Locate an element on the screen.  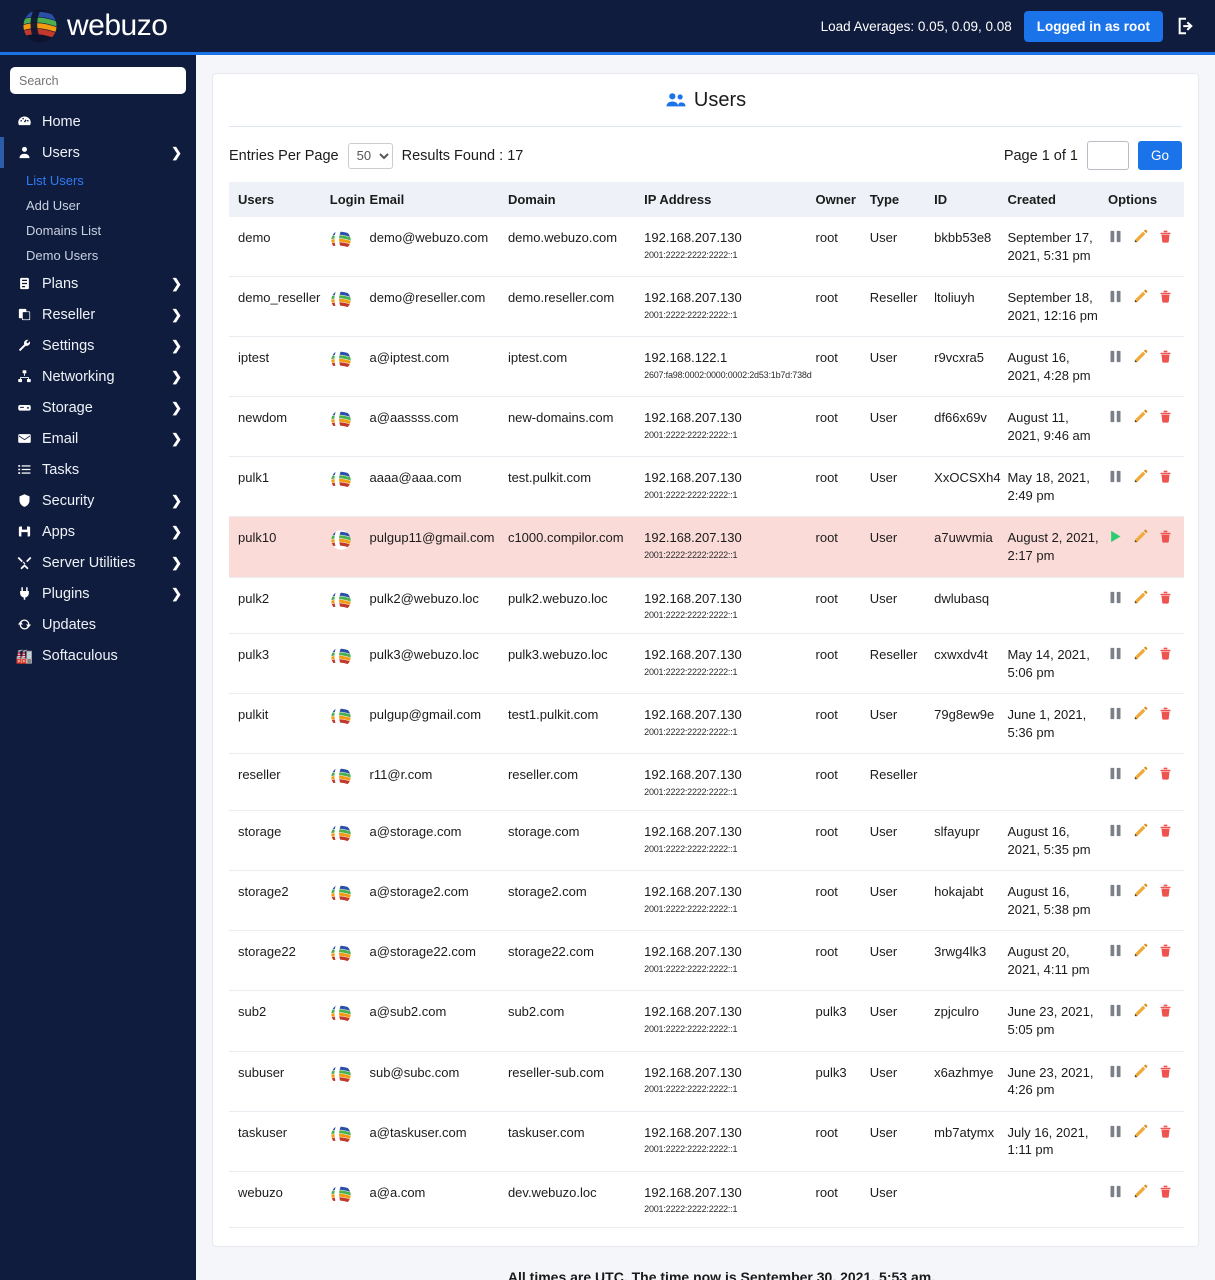
sidebar-item-users: Users ❯ is located at coordinates (98, 152).